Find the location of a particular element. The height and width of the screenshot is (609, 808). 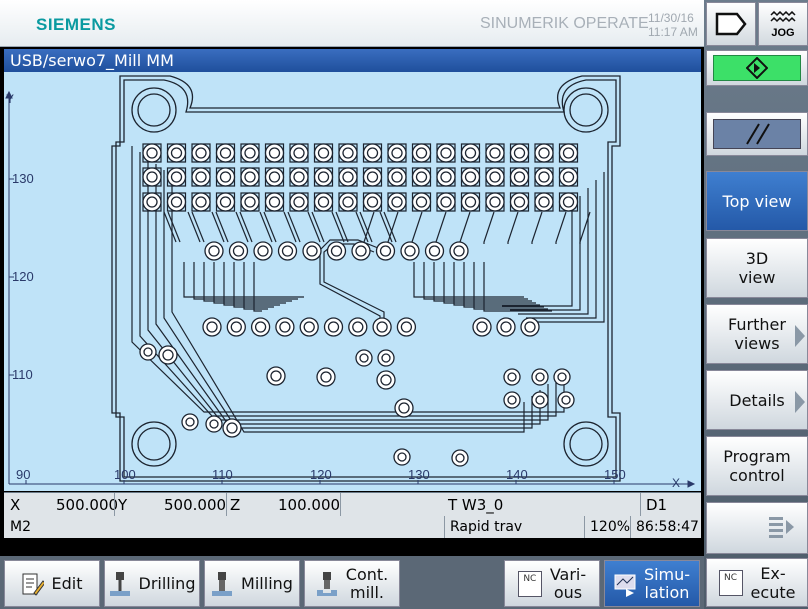

mill-icon is located at coordinates (222, 584).